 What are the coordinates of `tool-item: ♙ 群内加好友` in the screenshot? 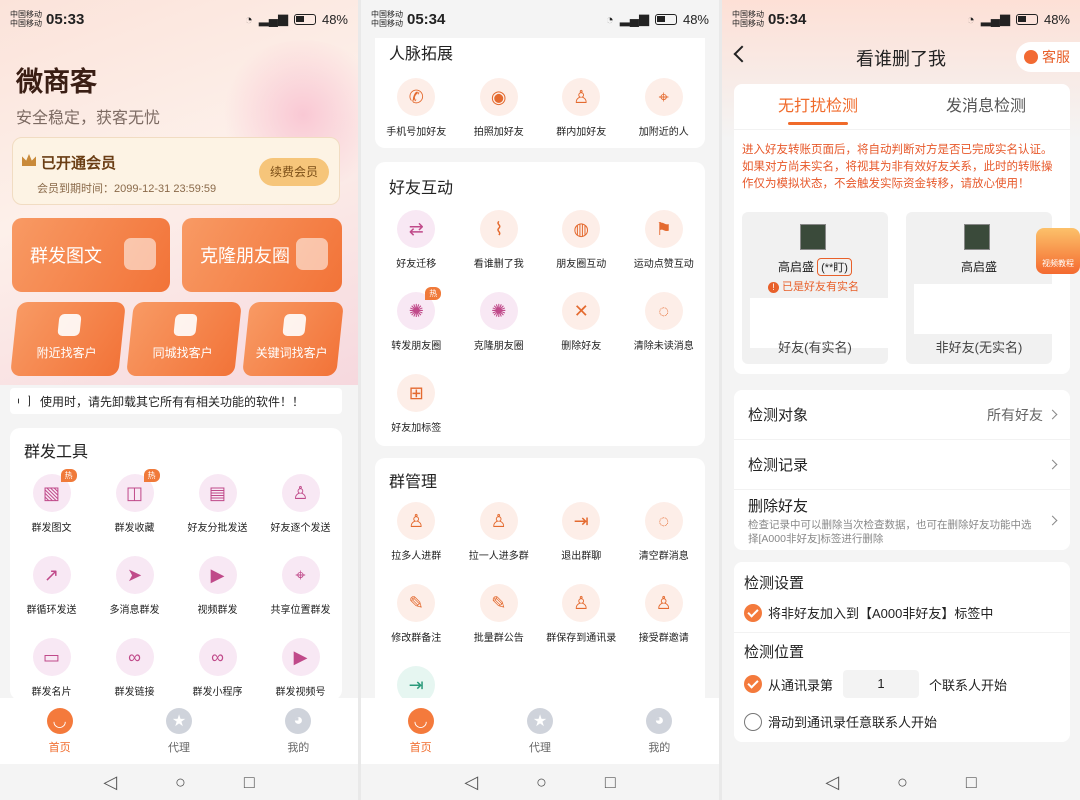 It's located at (581, 119).